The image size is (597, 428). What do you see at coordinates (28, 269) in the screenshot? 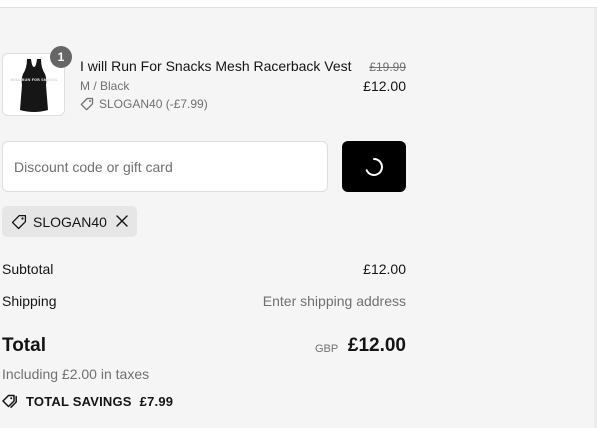
I see `subtotal-label: Subtotal` at bounding box center [28, 269].